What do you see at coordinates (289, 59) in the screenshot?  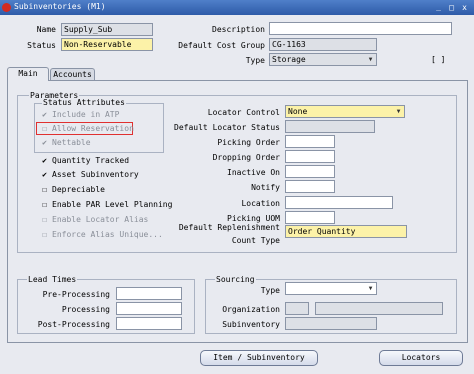 I see `type-value: Storage` at bounding box center [289, 59].